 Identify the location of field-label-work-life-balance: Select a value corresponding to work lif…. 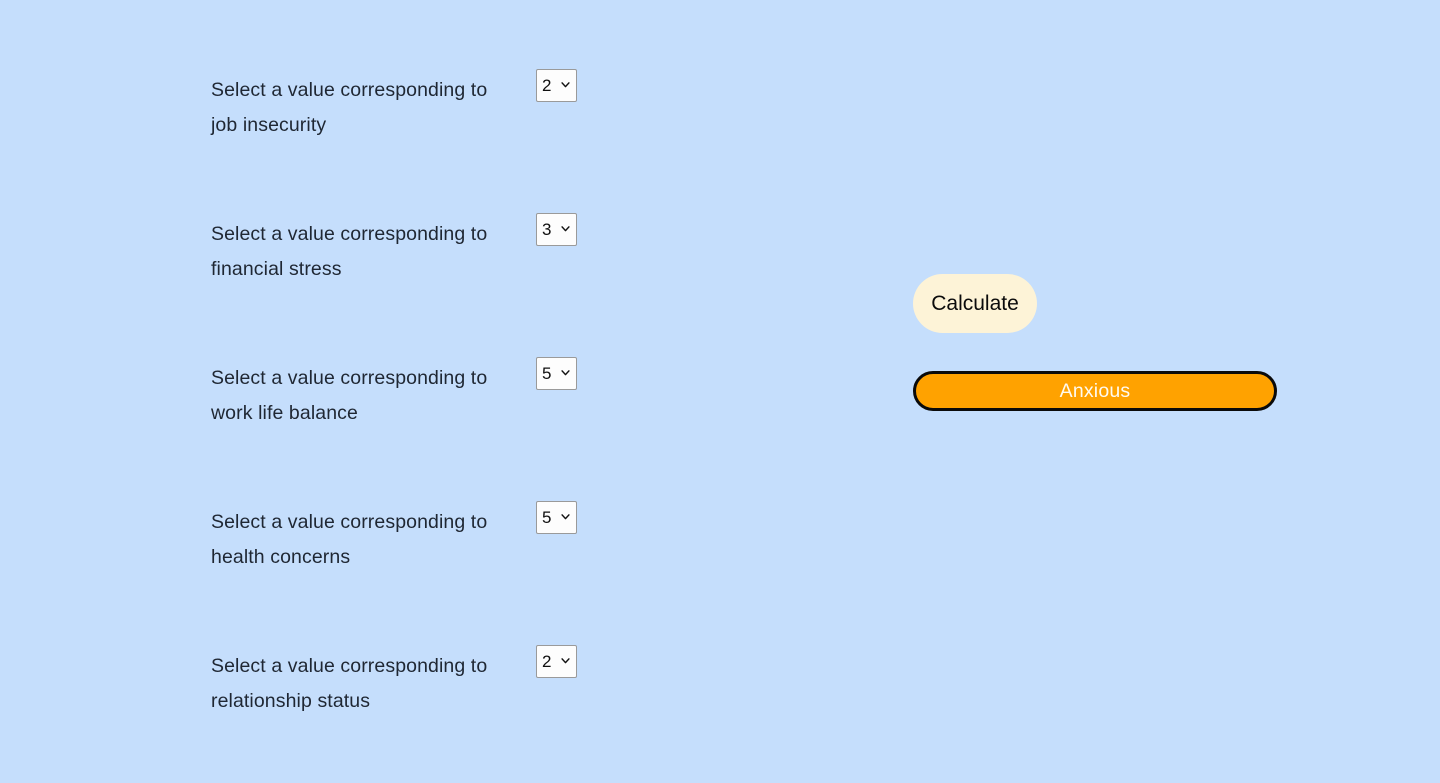
(349, 395).